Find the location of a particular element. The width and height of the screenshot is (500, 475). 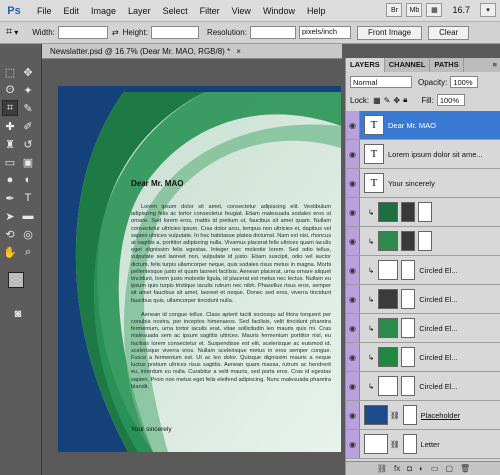

adjustment-layer-icon: ◐ is located at coordinates (421, 468).